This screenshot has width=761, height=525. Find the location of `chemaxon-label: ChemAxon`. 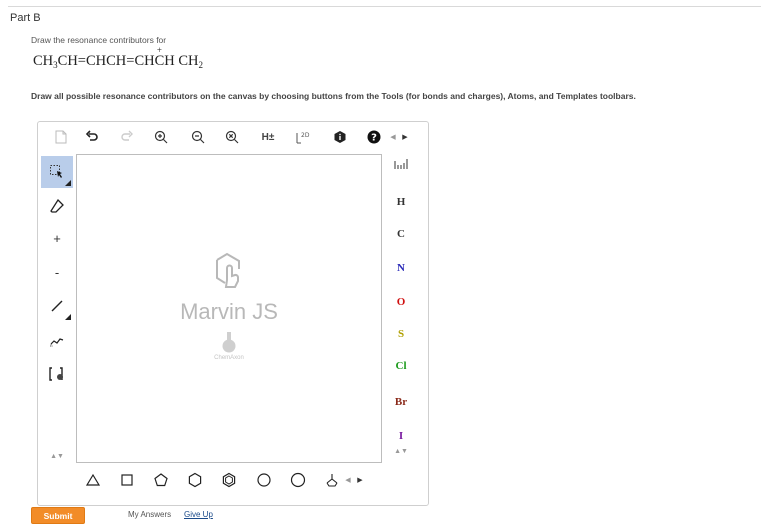

chemaxon-label: ChemAxon is located at coordinates (229, 358).